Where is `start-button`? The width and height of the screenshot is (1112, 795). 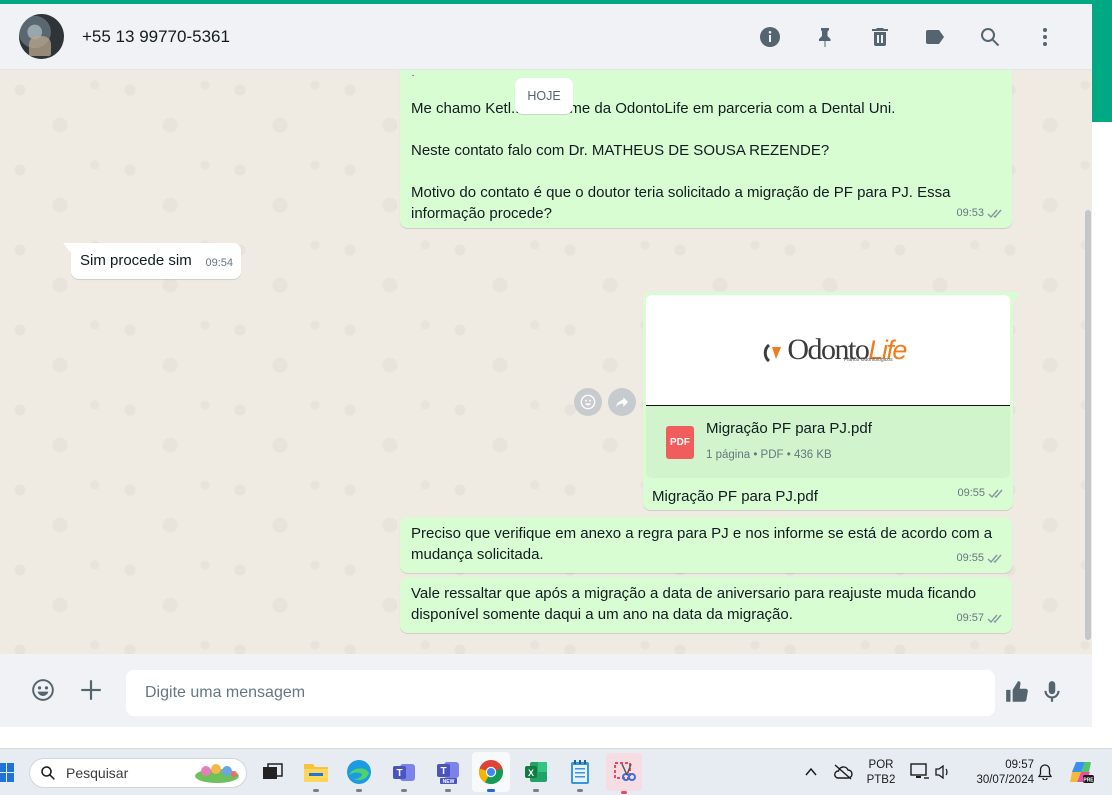
start-button is located at coordinates (7, 773).